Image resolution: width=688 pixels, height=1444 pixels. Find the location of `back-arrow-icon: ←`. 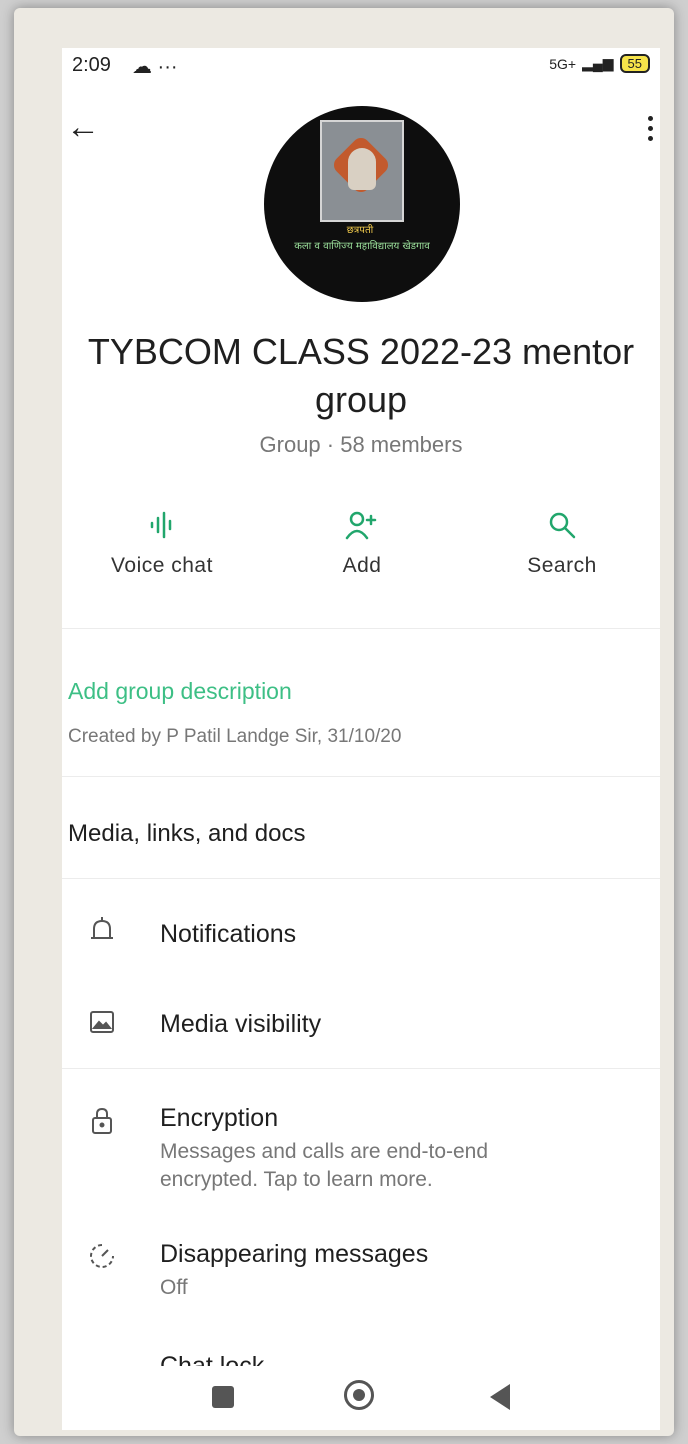

back-arrow-icon: ← is located at coordinates (83, 127).